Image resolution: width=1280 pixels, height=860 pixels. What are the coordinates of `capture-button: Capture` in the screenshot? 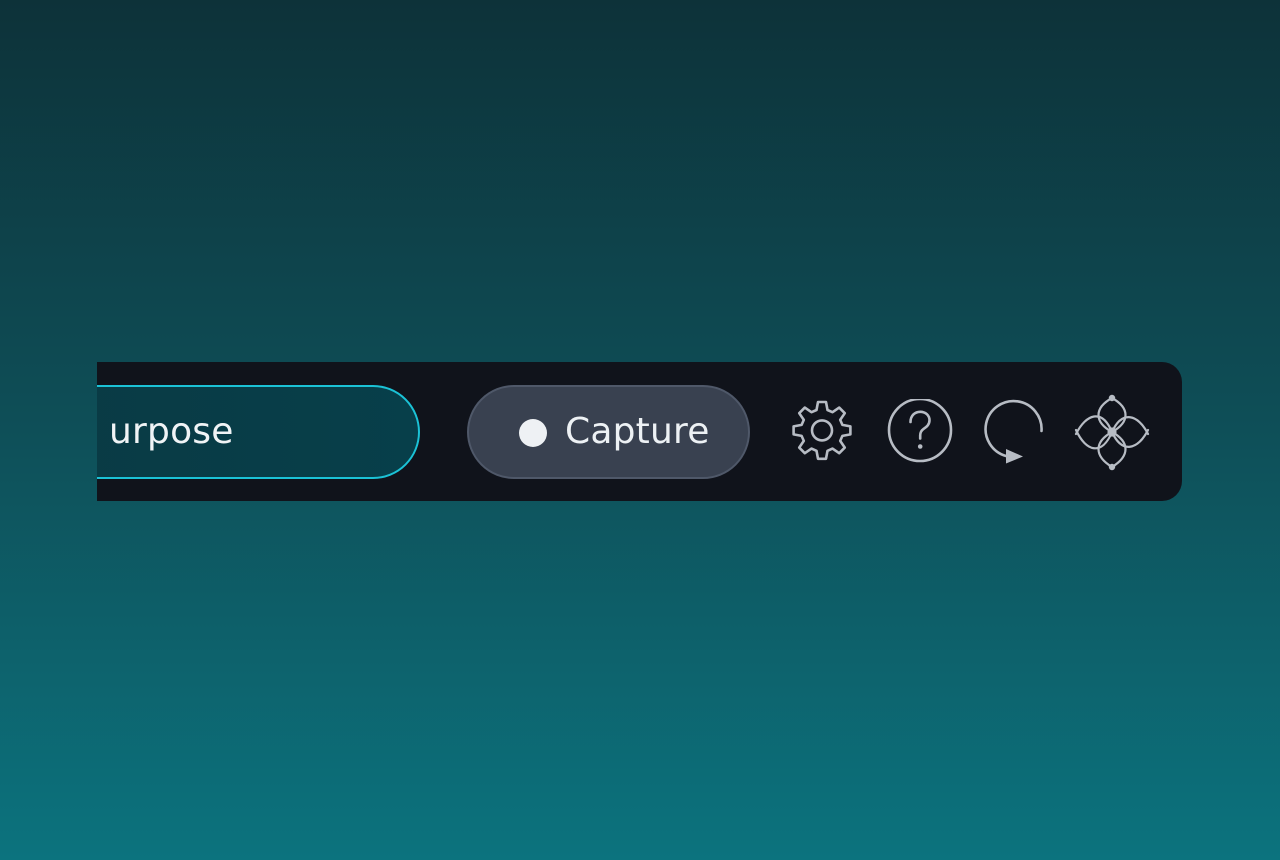 It's located at (608, 432).